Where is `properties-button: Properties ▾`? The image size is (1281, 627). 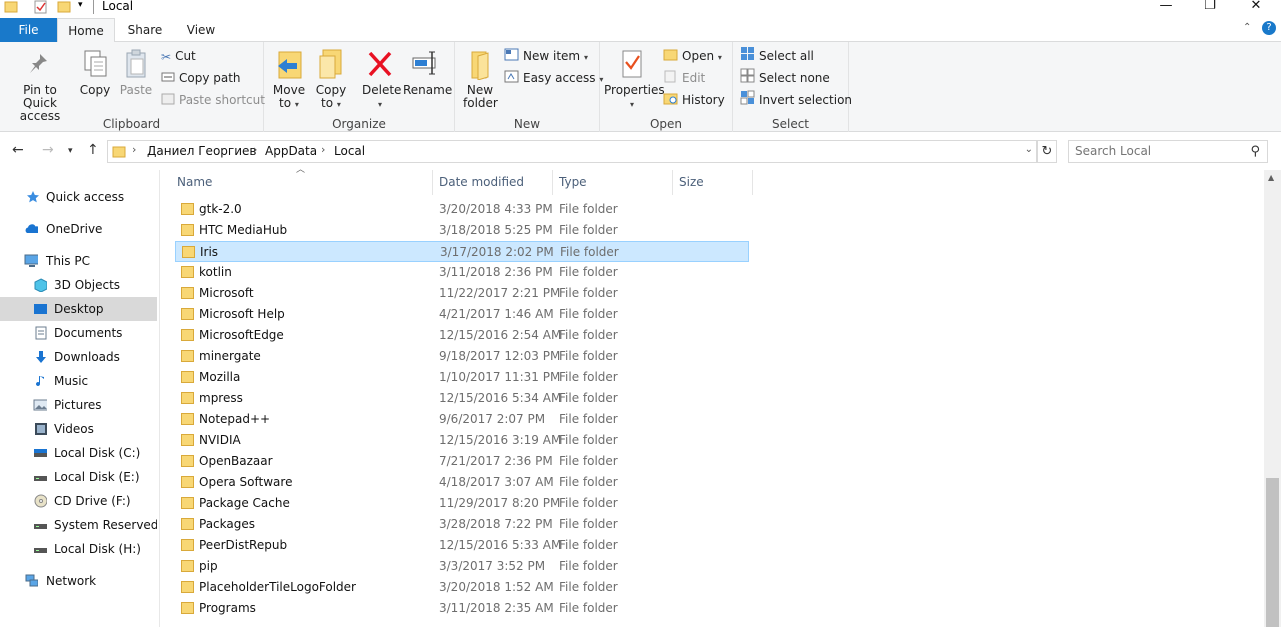
properties-button: Properties ▾ is located at coordinates (634, 79).